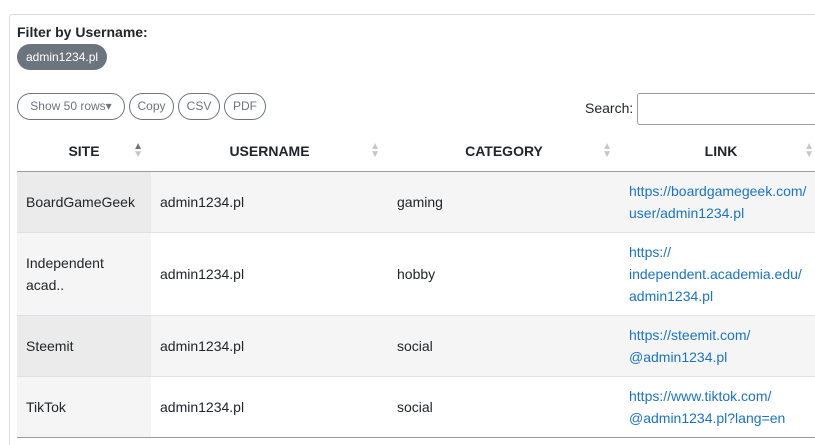 The height and width of the screenshot is (445, 815). I want to click on link-line: https://www.tiktok.com/, so click(700, 395).